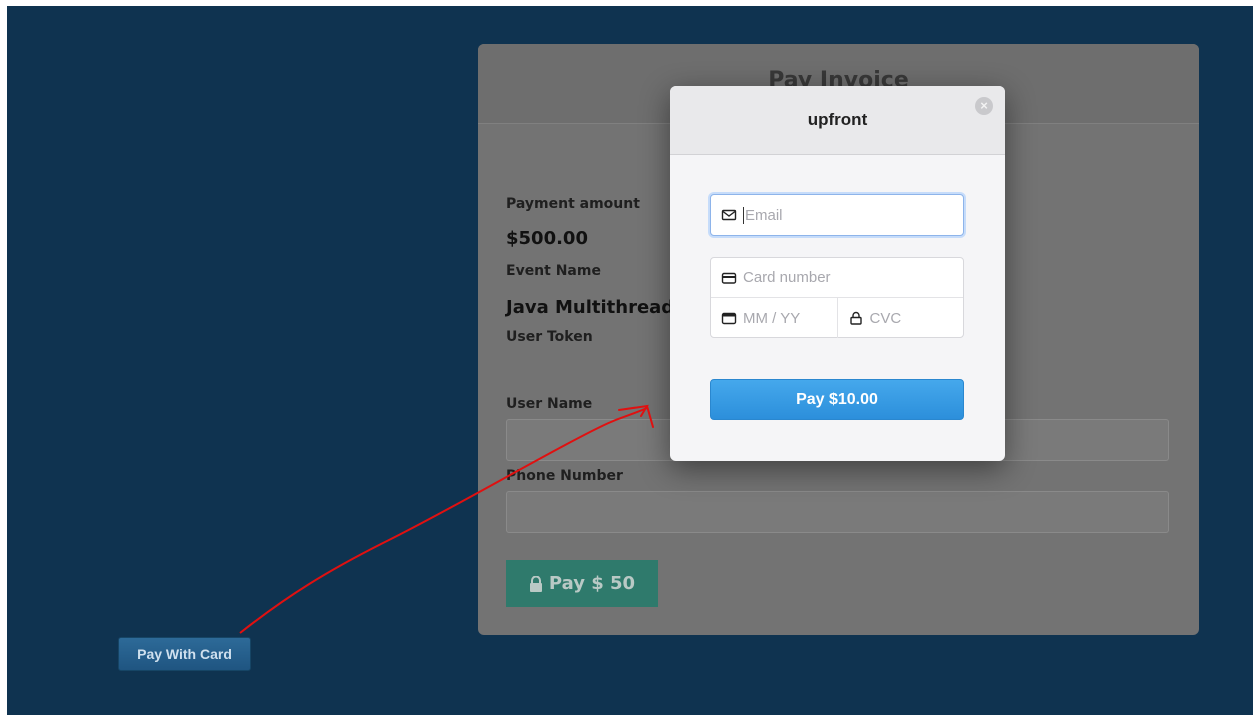  I want to click on card-number-placeholder: Card number, so click(787, 277).